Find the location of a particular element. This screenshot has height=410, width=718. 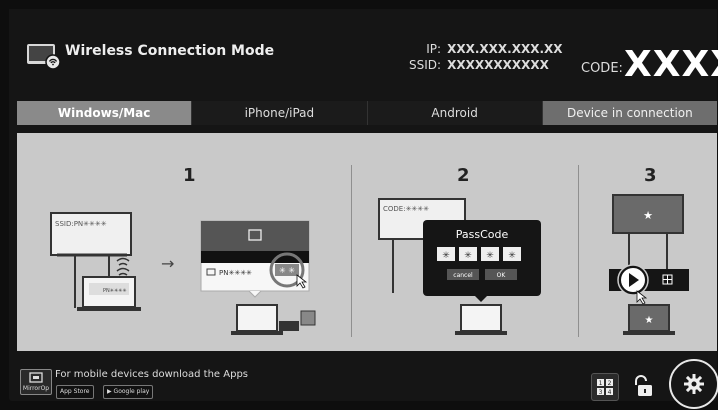

tab-windows-mac: Windows/Mac is located at coordinates (105, 113).